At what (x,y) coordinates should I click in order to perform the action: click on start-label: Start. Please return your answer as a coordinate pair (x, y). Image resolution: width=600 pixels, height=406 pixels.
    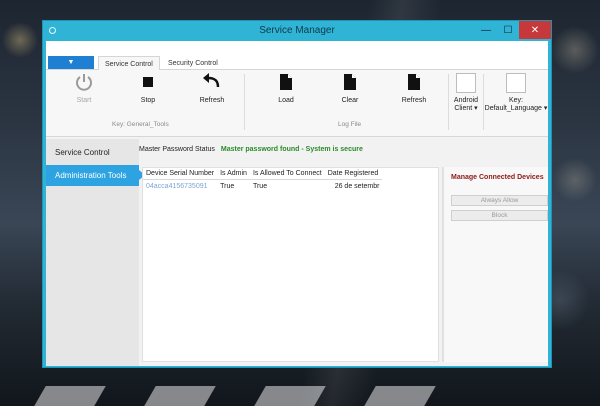
    Looking at the image, I should click on (84, 100).